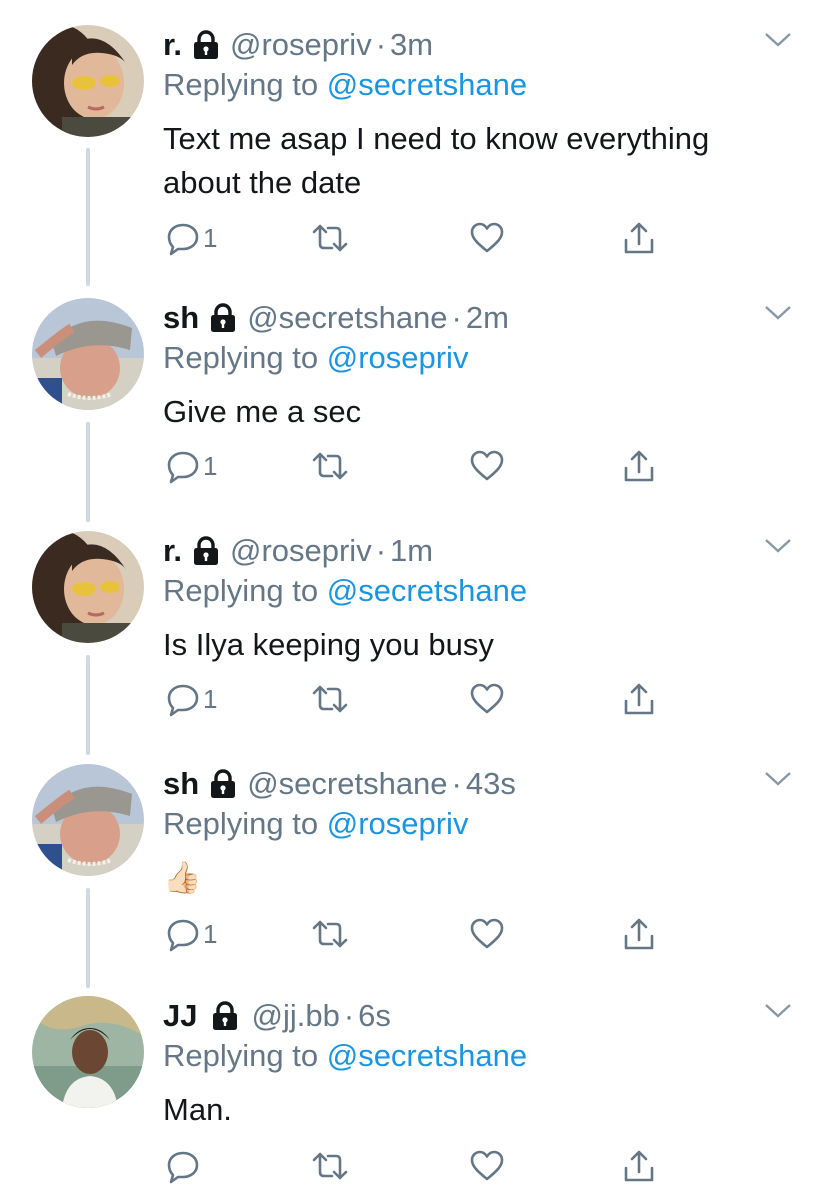 The height and width of the screenshot is (1200, 822). Describe the element at coordinates (415, 934) in the screenshot. I see `tweet-actions: 1` at that location.